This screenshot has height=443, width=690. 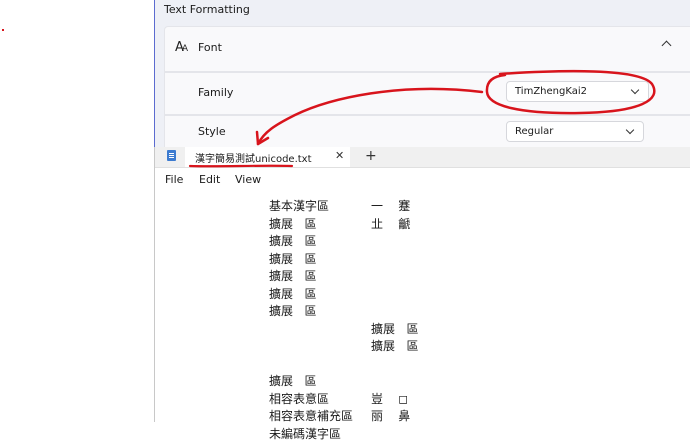 What do you see at coordinates (422, 276) in the screenshot?
I see `text-line: 𠀀 𠀀 𠀀 𠀀 𠀀 𠀀 𠀀 擴展𠀀 𠀀 𠀀 區 𫝀𠀀 𠀀 𠀀 𠀀 𫠝` at bounding box center [422, 276].